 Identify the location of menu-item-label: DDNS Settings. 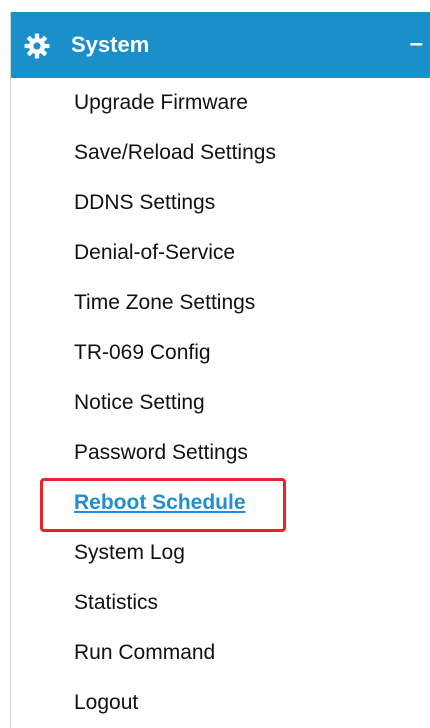
(145, 202).